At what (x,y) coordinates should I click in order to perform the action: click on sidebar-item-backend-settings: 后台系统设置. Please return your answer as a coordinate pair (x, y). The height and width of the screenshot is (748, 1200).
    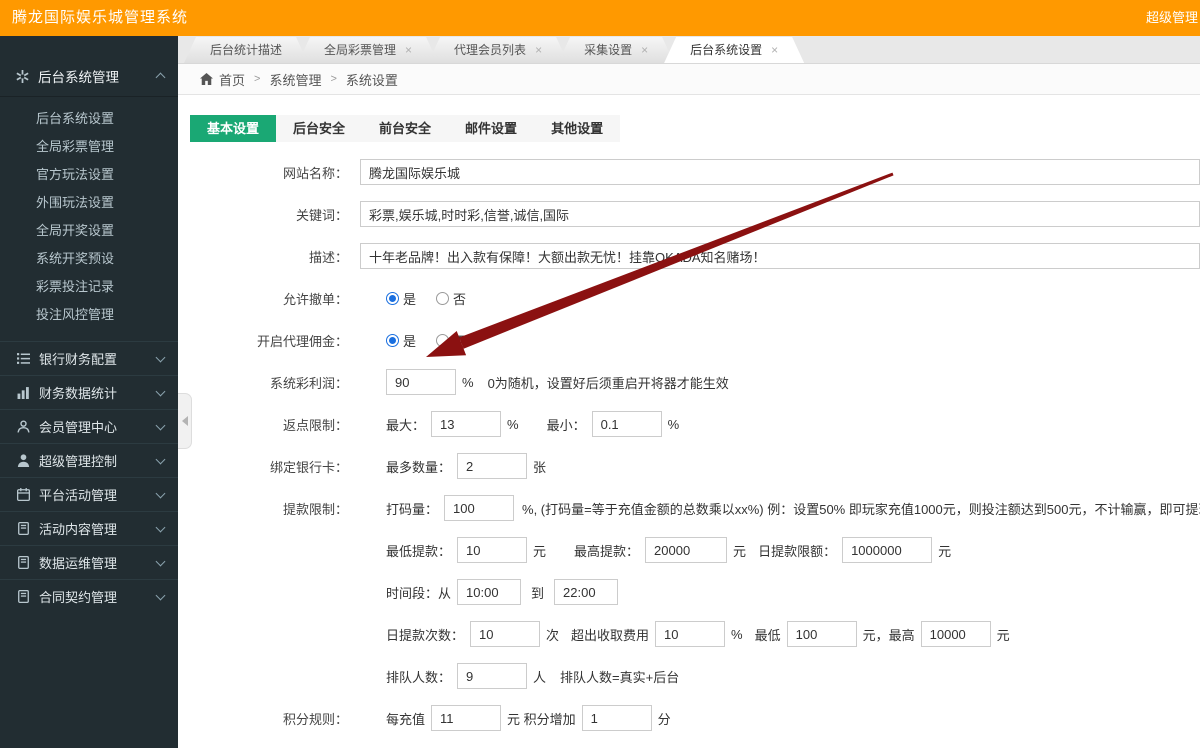
    Looking at the image, I should click on (89, 119).